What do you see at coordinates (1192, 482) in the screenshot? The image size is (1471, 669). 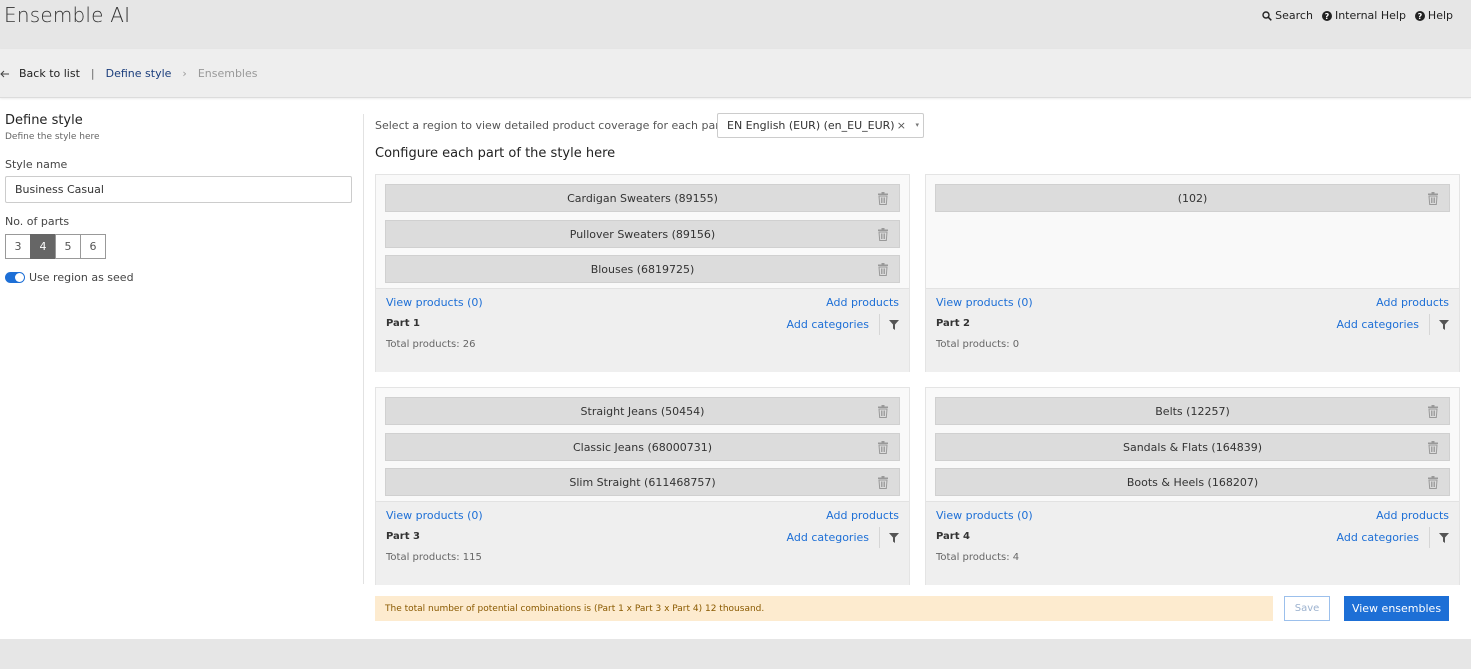 I see `category-chip-label: Boots & Heels (168207)` at bounding box center [1192, 482].